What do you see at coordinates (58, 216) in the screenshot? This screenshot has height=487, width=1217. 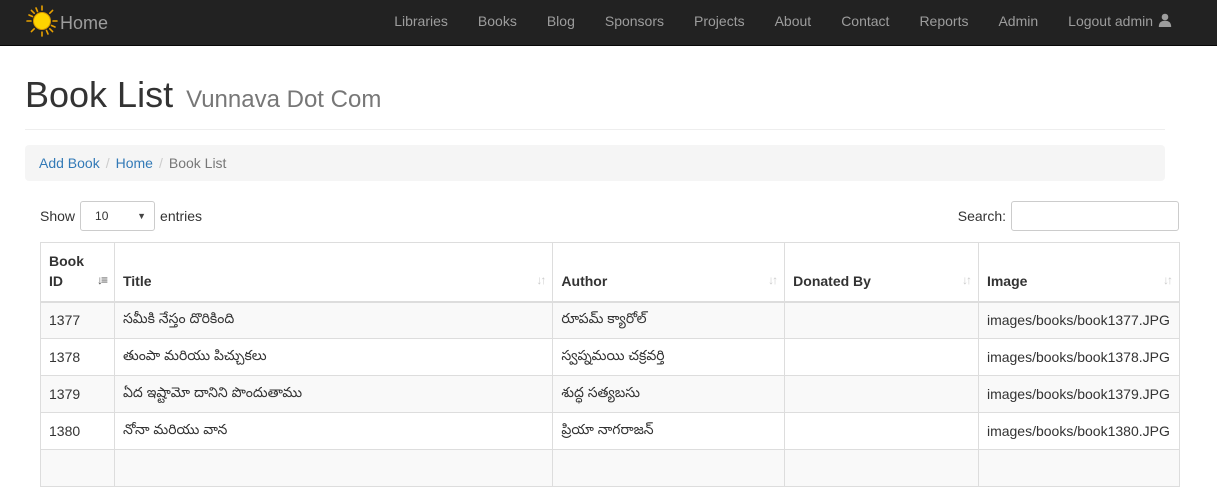 I see `show-label: Show` at bounding box center [58, 216].